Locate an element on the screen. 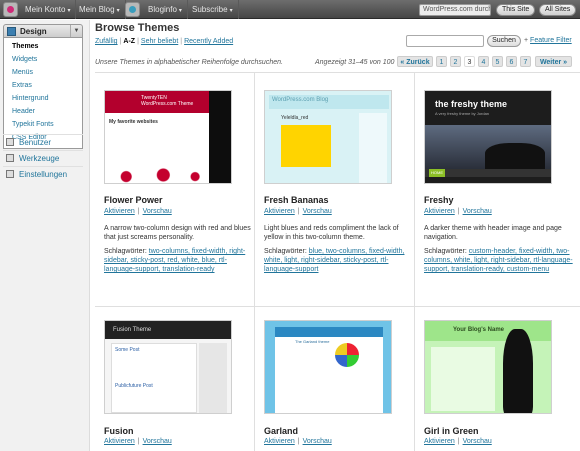 Image resolution: width=580 pixels, height=451 pixels. pagination-page-5: 5 is located at coordinates (497, 61).